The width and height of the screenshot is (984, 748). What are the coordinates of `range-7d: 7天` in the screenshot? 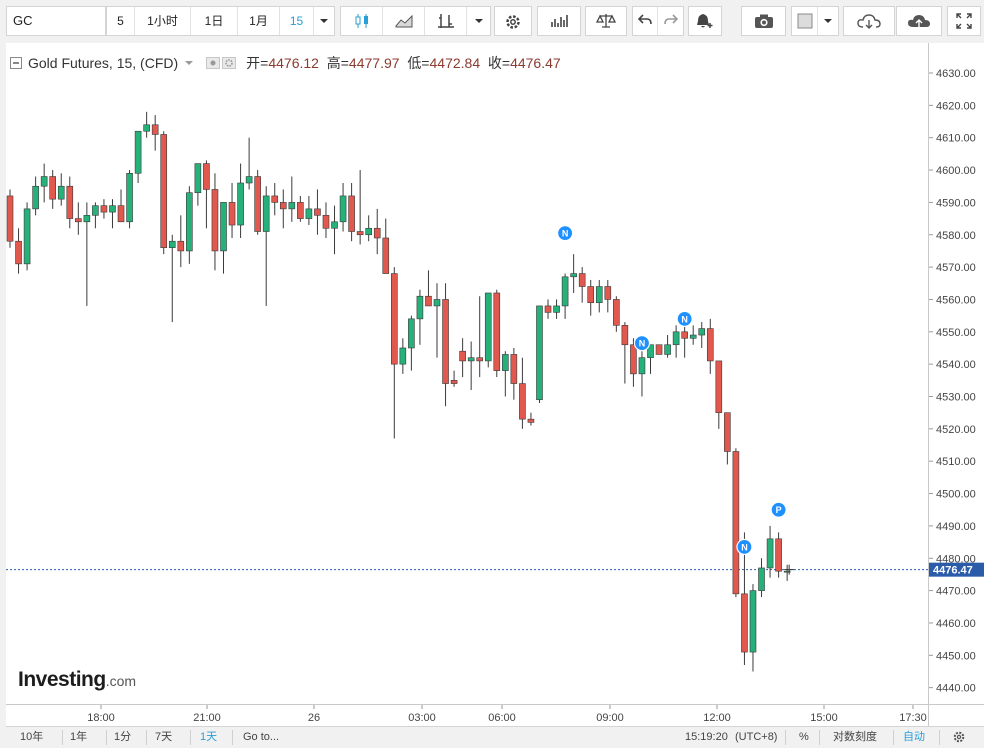 It's located at (163, 737).